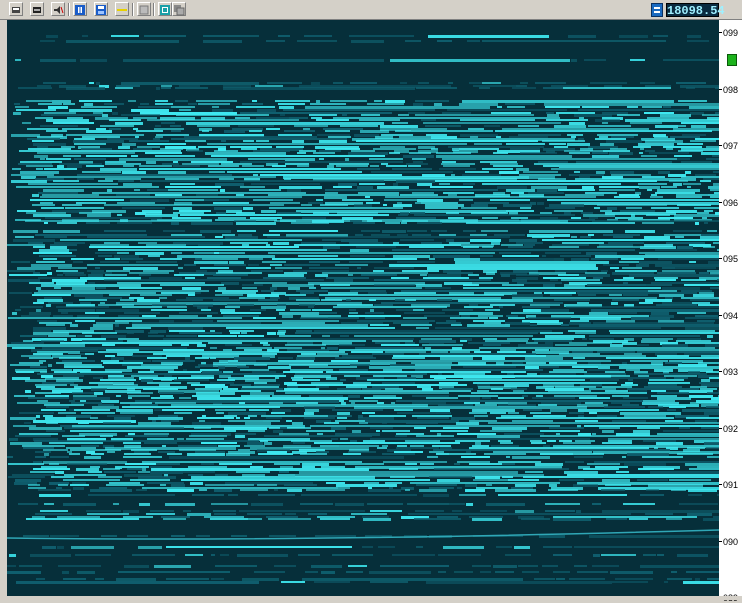 This screenshot has width=742, height=603. Describe the element at coordinates (37, 9) in the screenshot. I see `record-icon` at that location.